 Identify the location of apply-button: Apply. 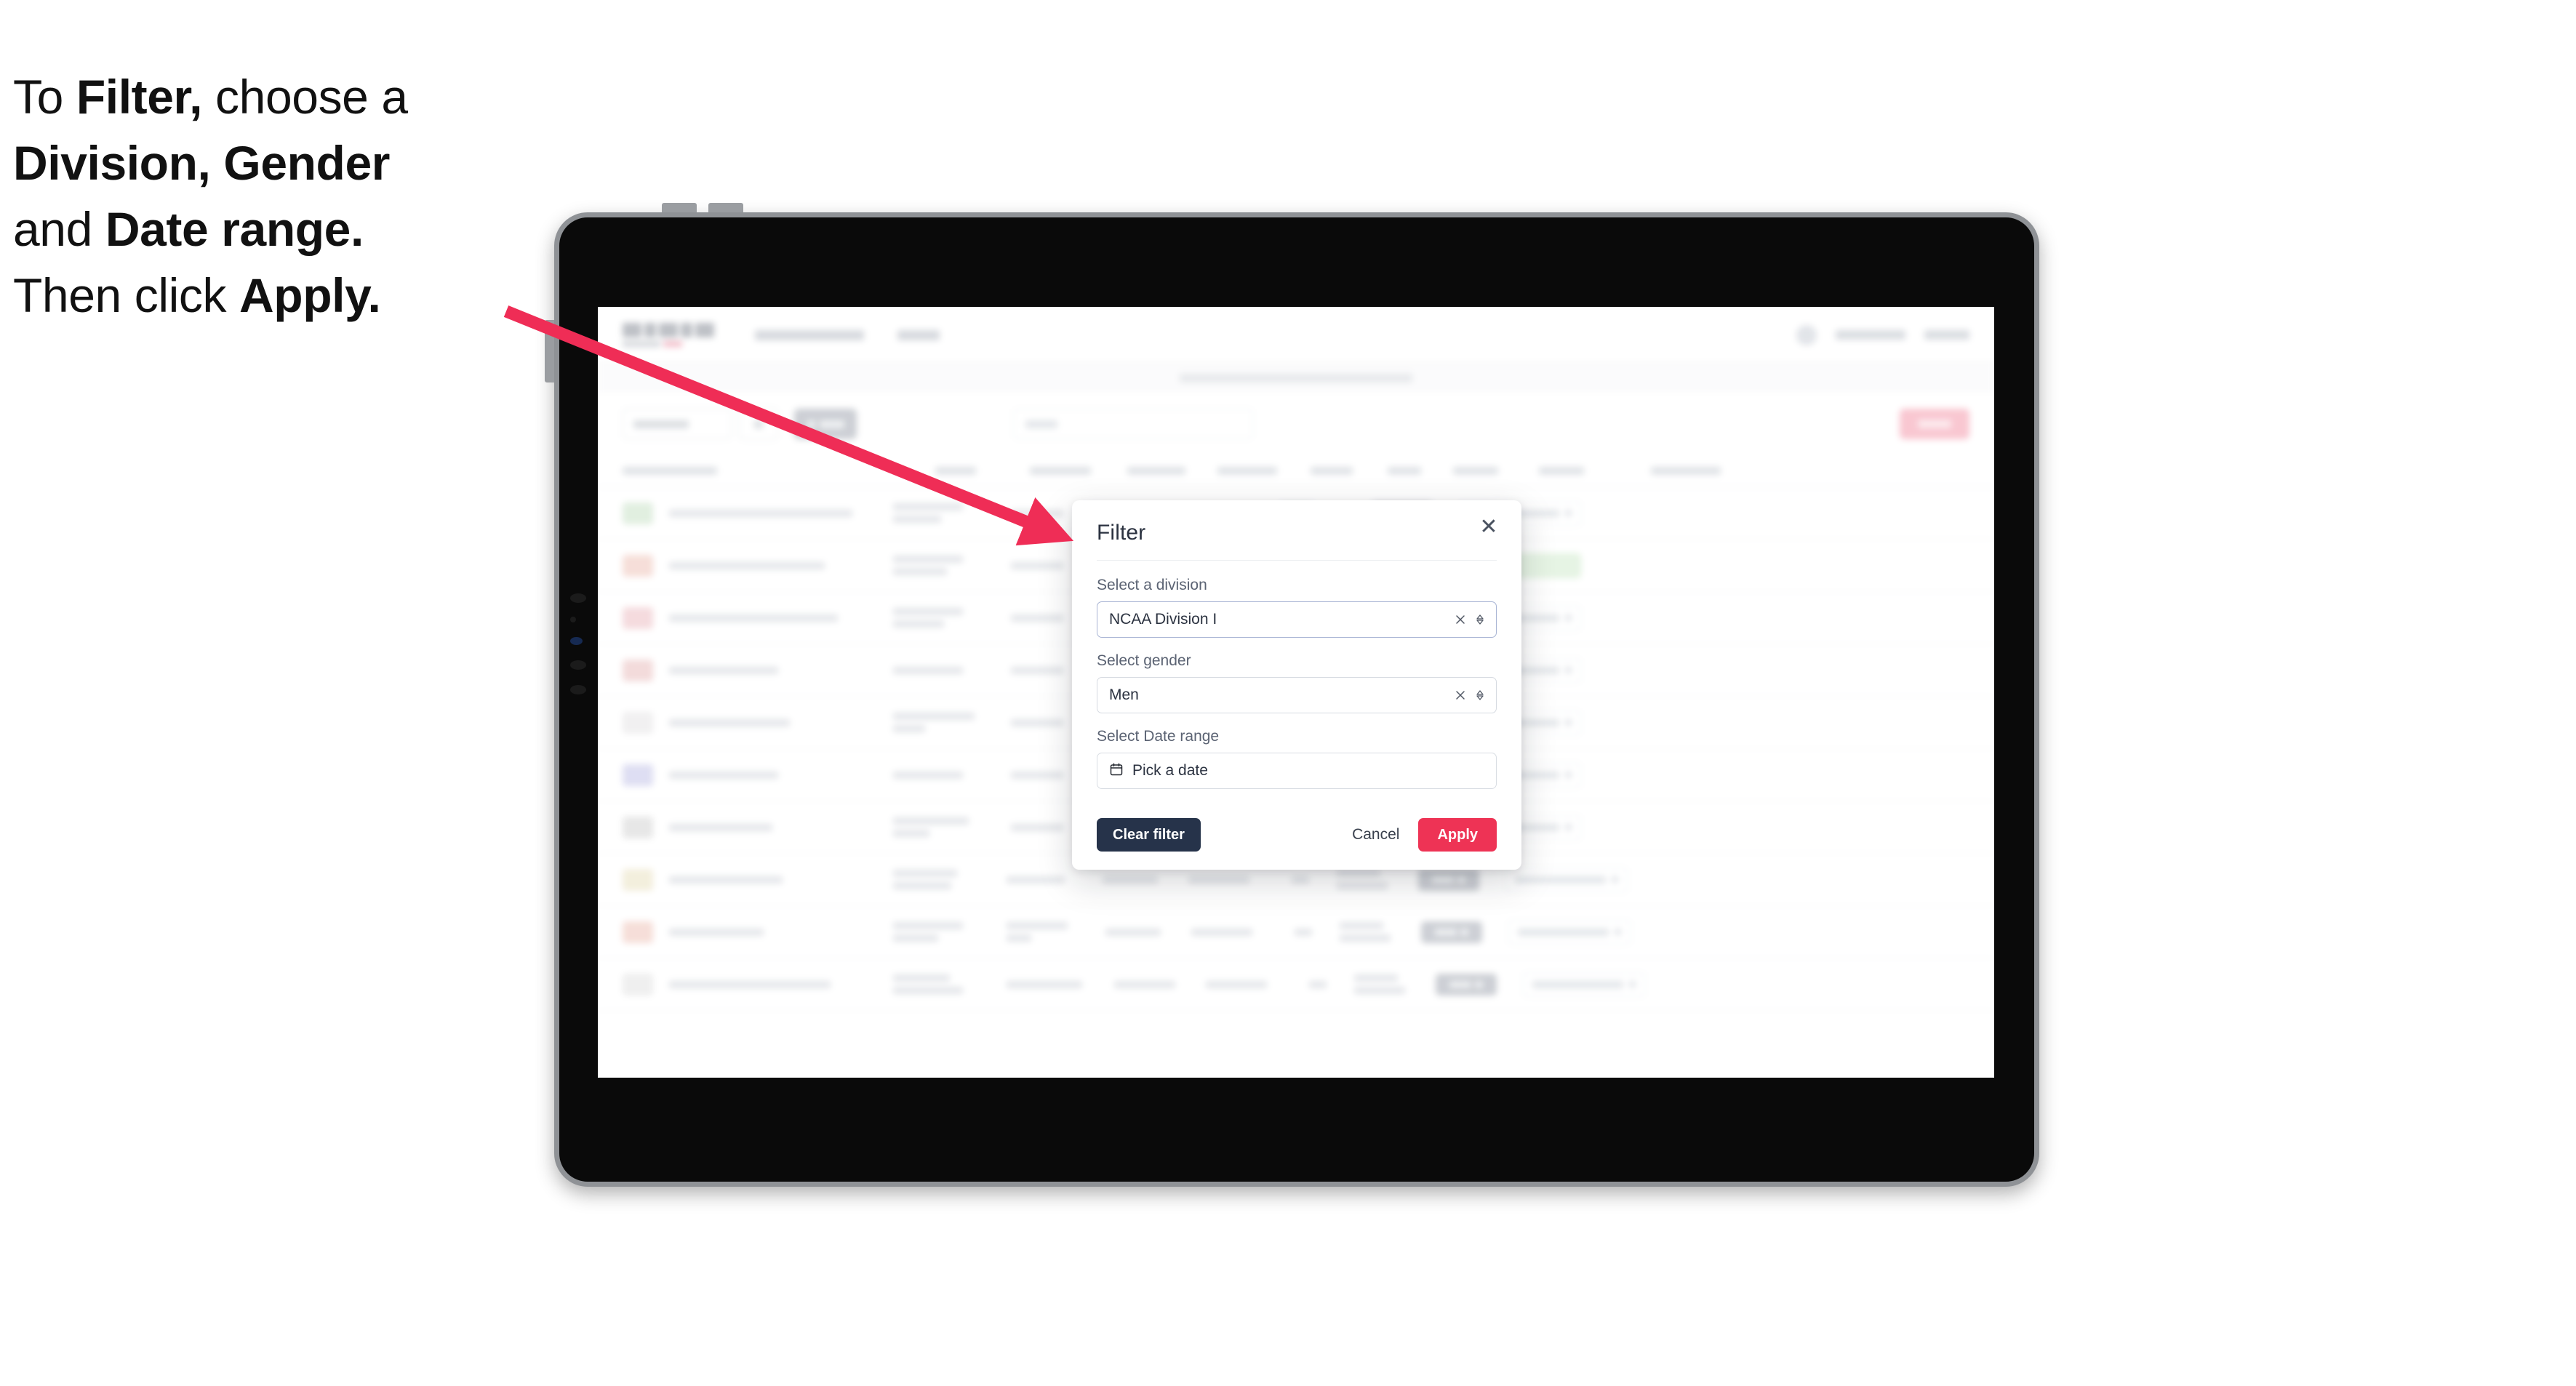
(1457, 835).